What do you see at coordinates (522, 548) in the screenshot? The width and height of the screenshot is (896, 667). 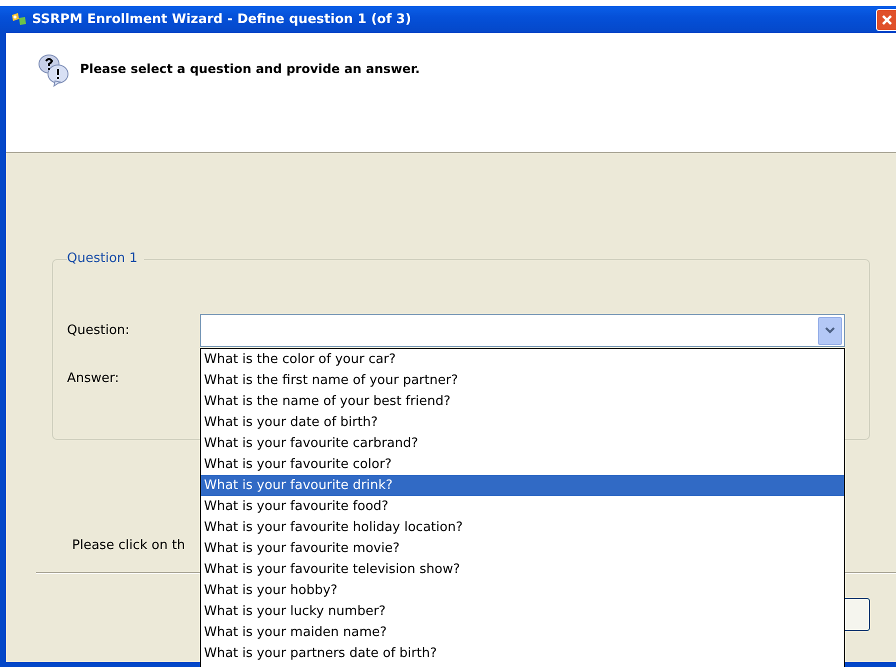 I see `dropdown-option: What is your favourite movie?` at bounding box center [522, 548].